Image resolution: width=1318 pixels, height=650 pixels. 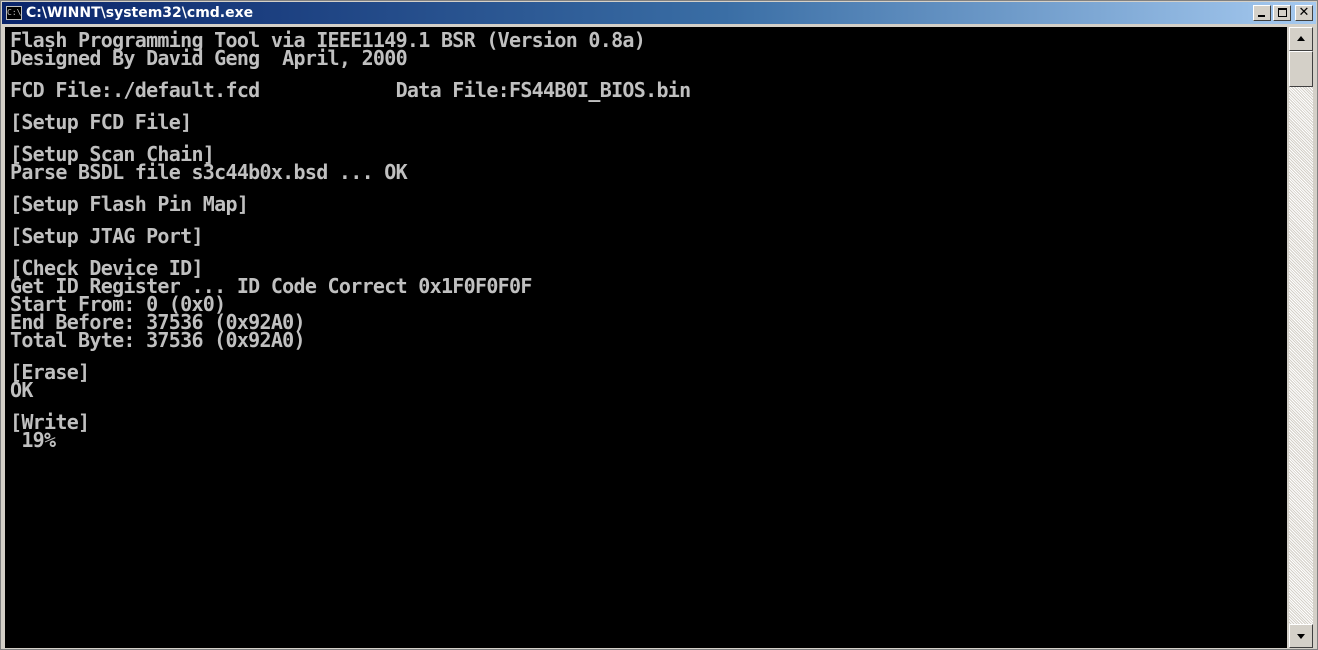 What do you see at coordinates (1301, 69) in the screenshot?
I see `scroll-thumb` at bounding box center [1301, 69].